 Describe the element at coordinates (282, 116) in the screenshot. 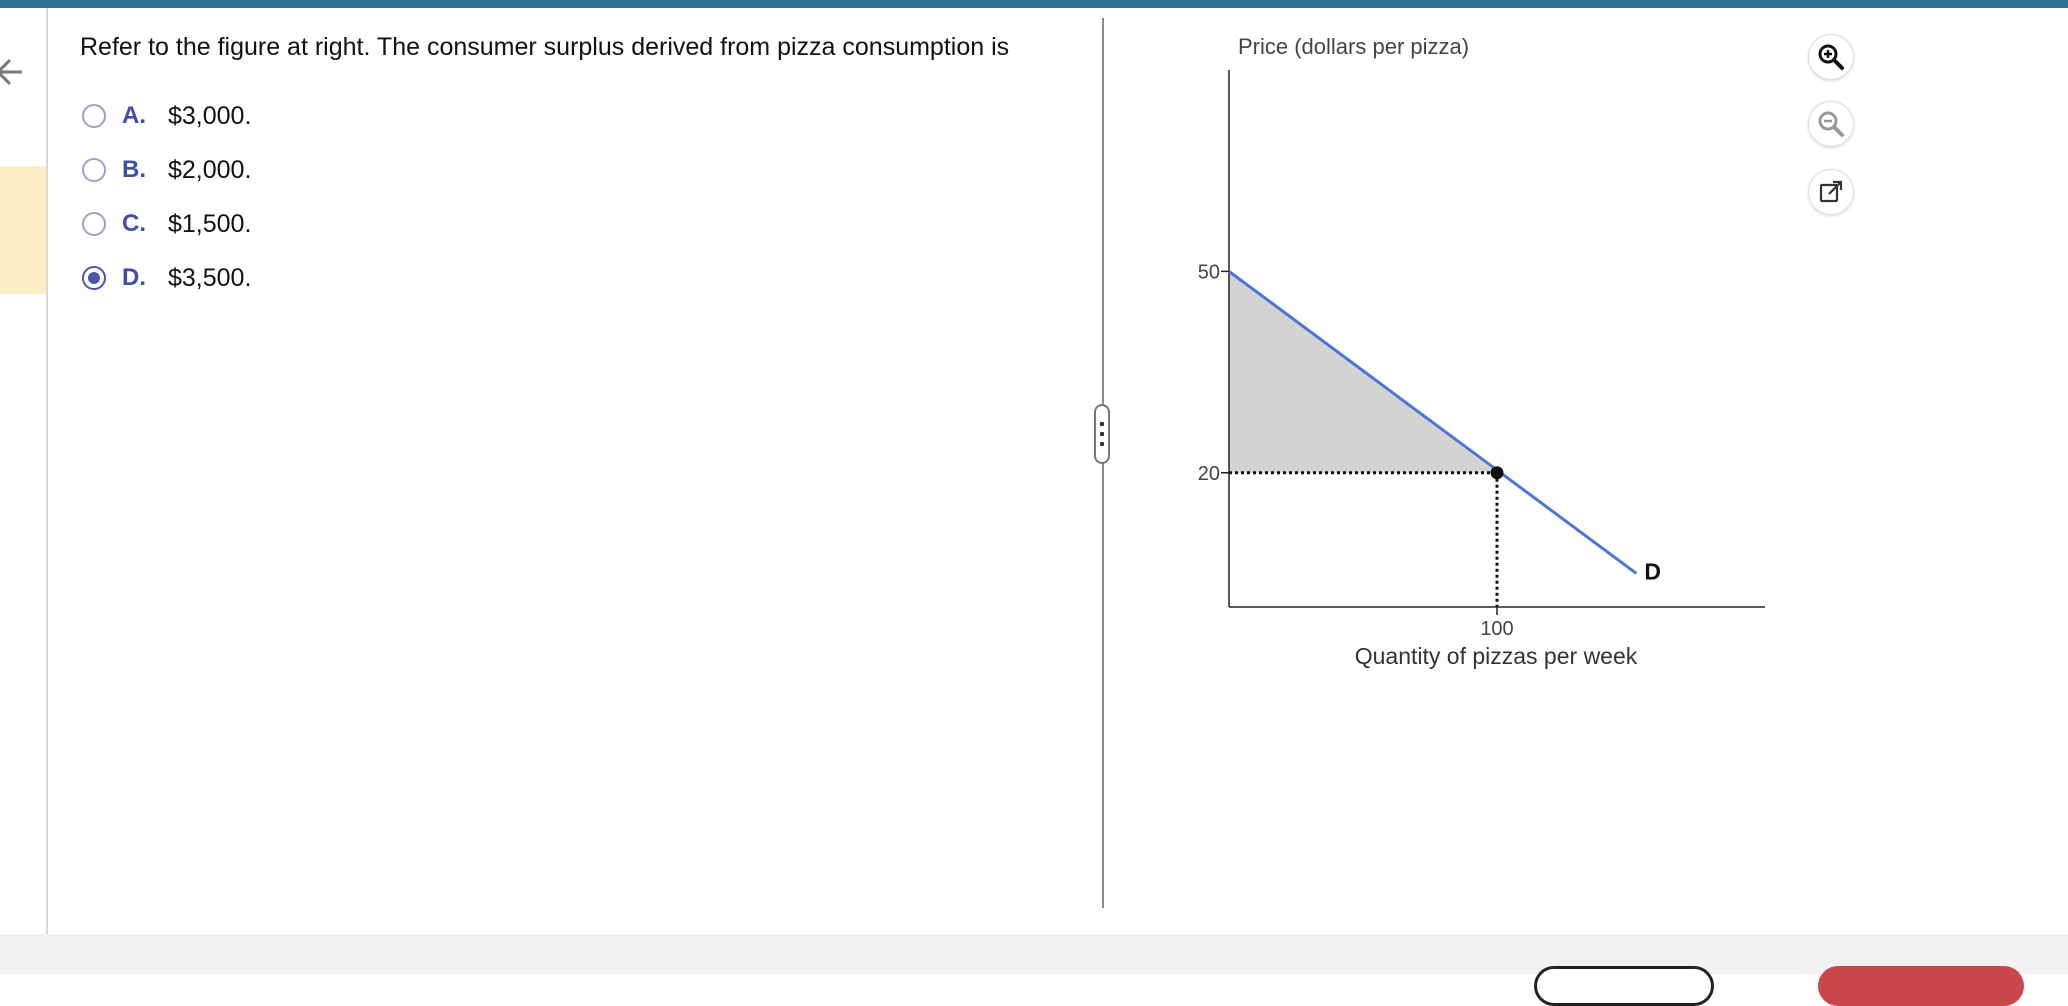

I see `choice-a: A. $3,000.` at that location.